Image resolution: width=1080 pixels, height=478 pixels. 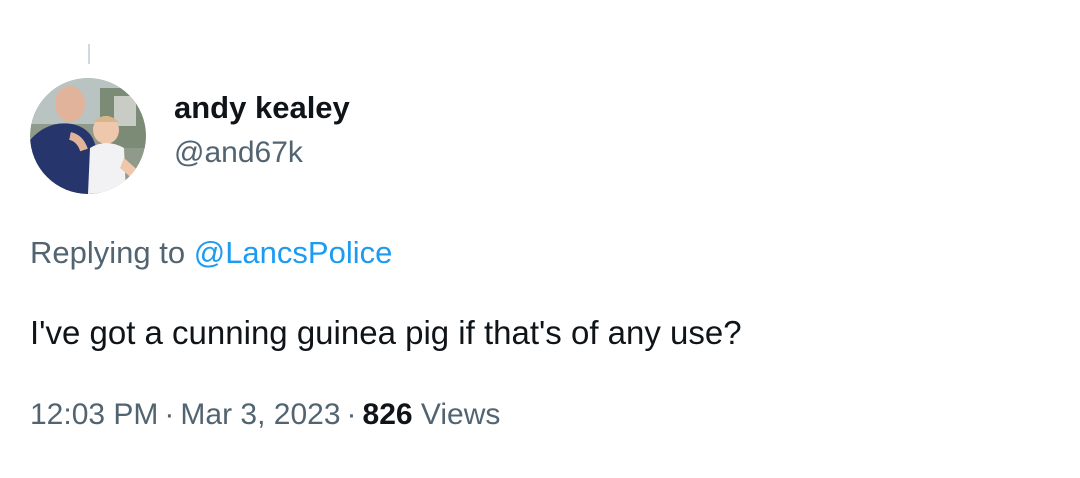 I want to click on tweet-time-link: 12:03 PM, so click(x=94, y=414).